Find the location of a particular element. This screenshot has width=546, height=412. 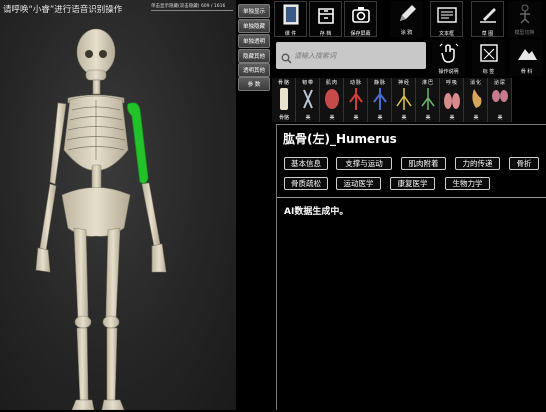

model-switch-icon is located at coordinates (525, 14).